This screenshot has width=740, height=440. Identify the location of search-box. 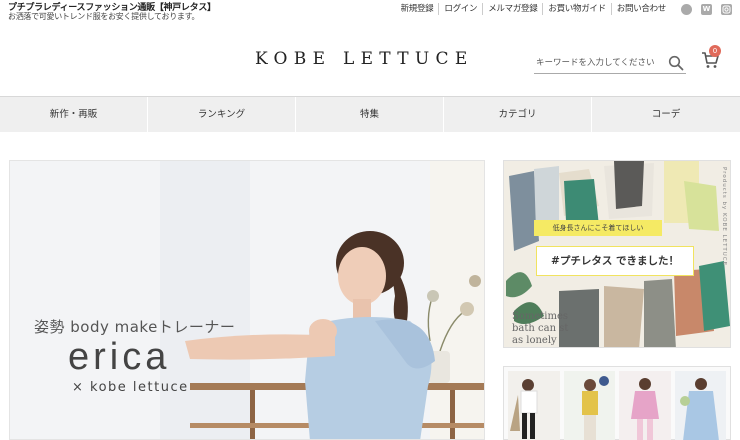
(610, 63).